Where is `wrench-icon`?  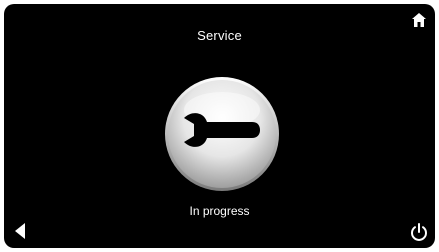
wrench-icon is located at coordinates (222, 134).